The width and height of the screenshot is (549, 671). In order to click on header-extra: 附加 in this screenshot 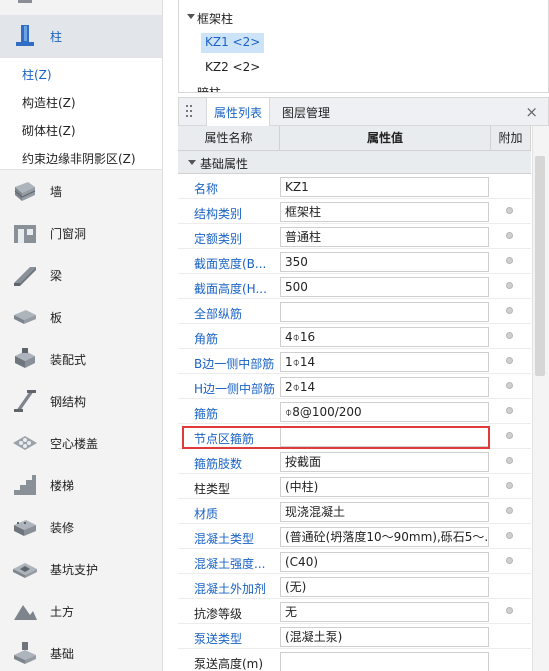, I will do `click(511, 138)`.